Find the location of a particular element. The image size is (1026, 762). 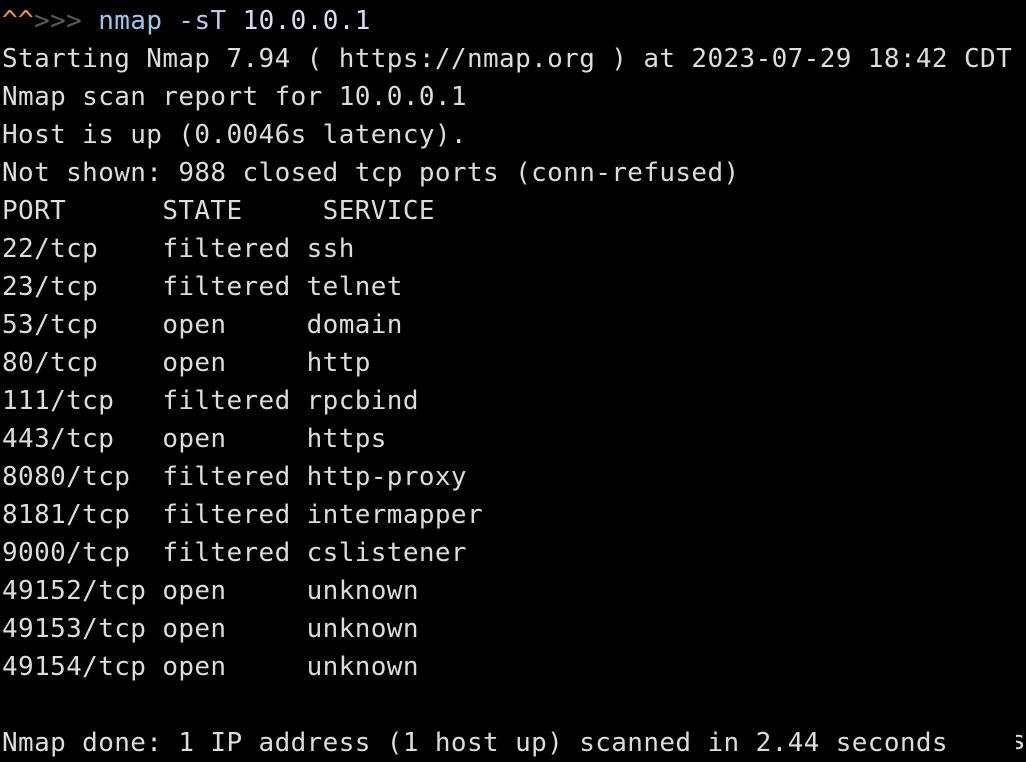

command-target-host: 10.0.0.1 is located at coordinates (306, 21).